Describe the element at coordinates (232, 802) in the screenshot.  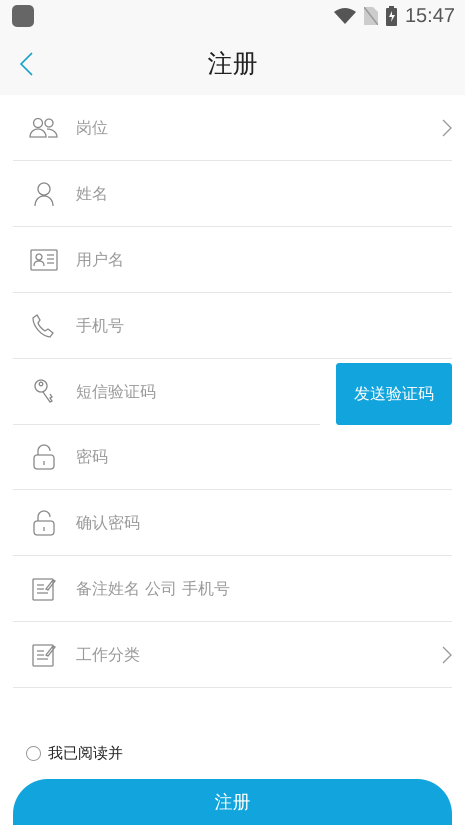
I see `register-button: 注册` at that location.